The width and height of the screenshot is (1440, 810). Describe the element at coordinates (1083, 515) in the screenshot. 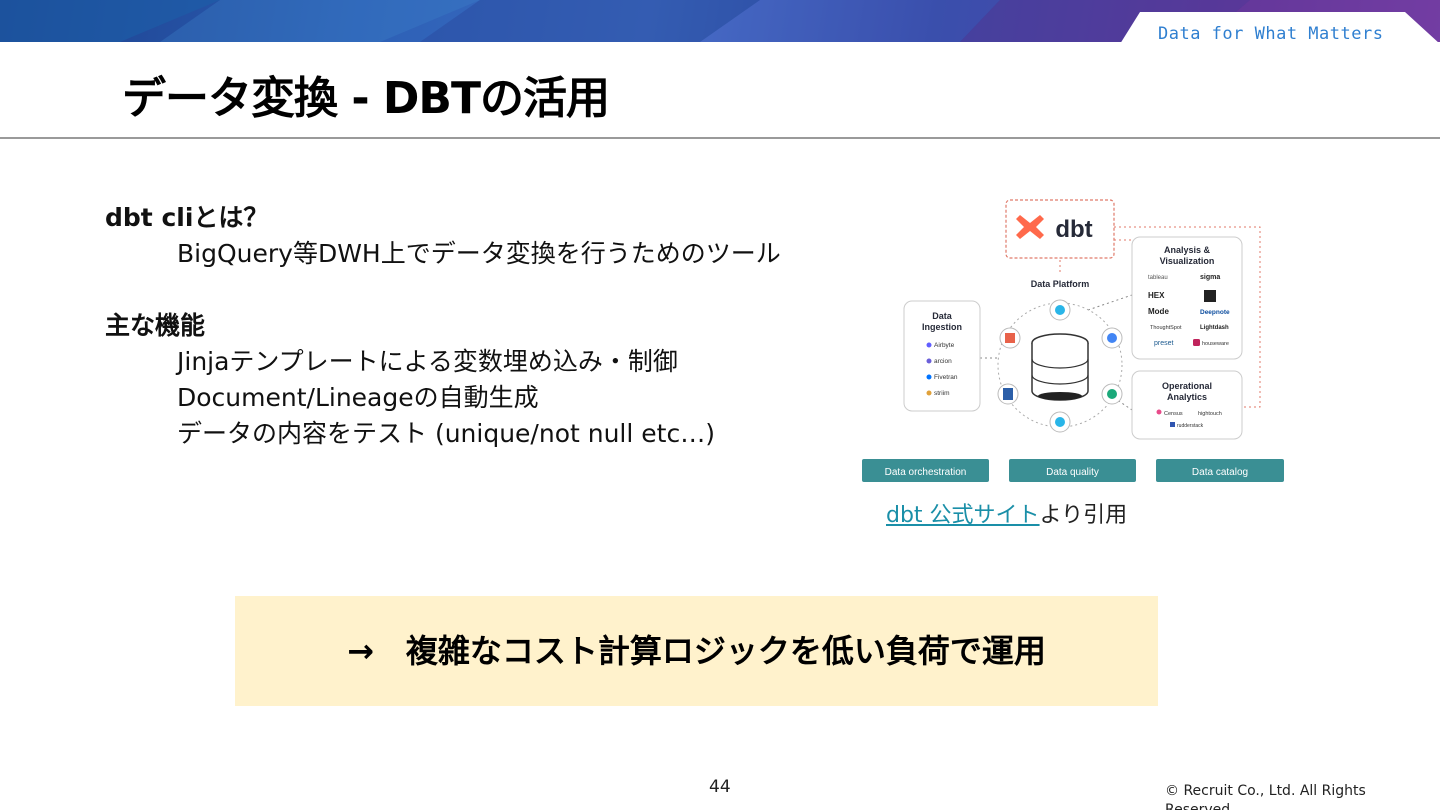

I see `citation-suffix: より引用` at that location.